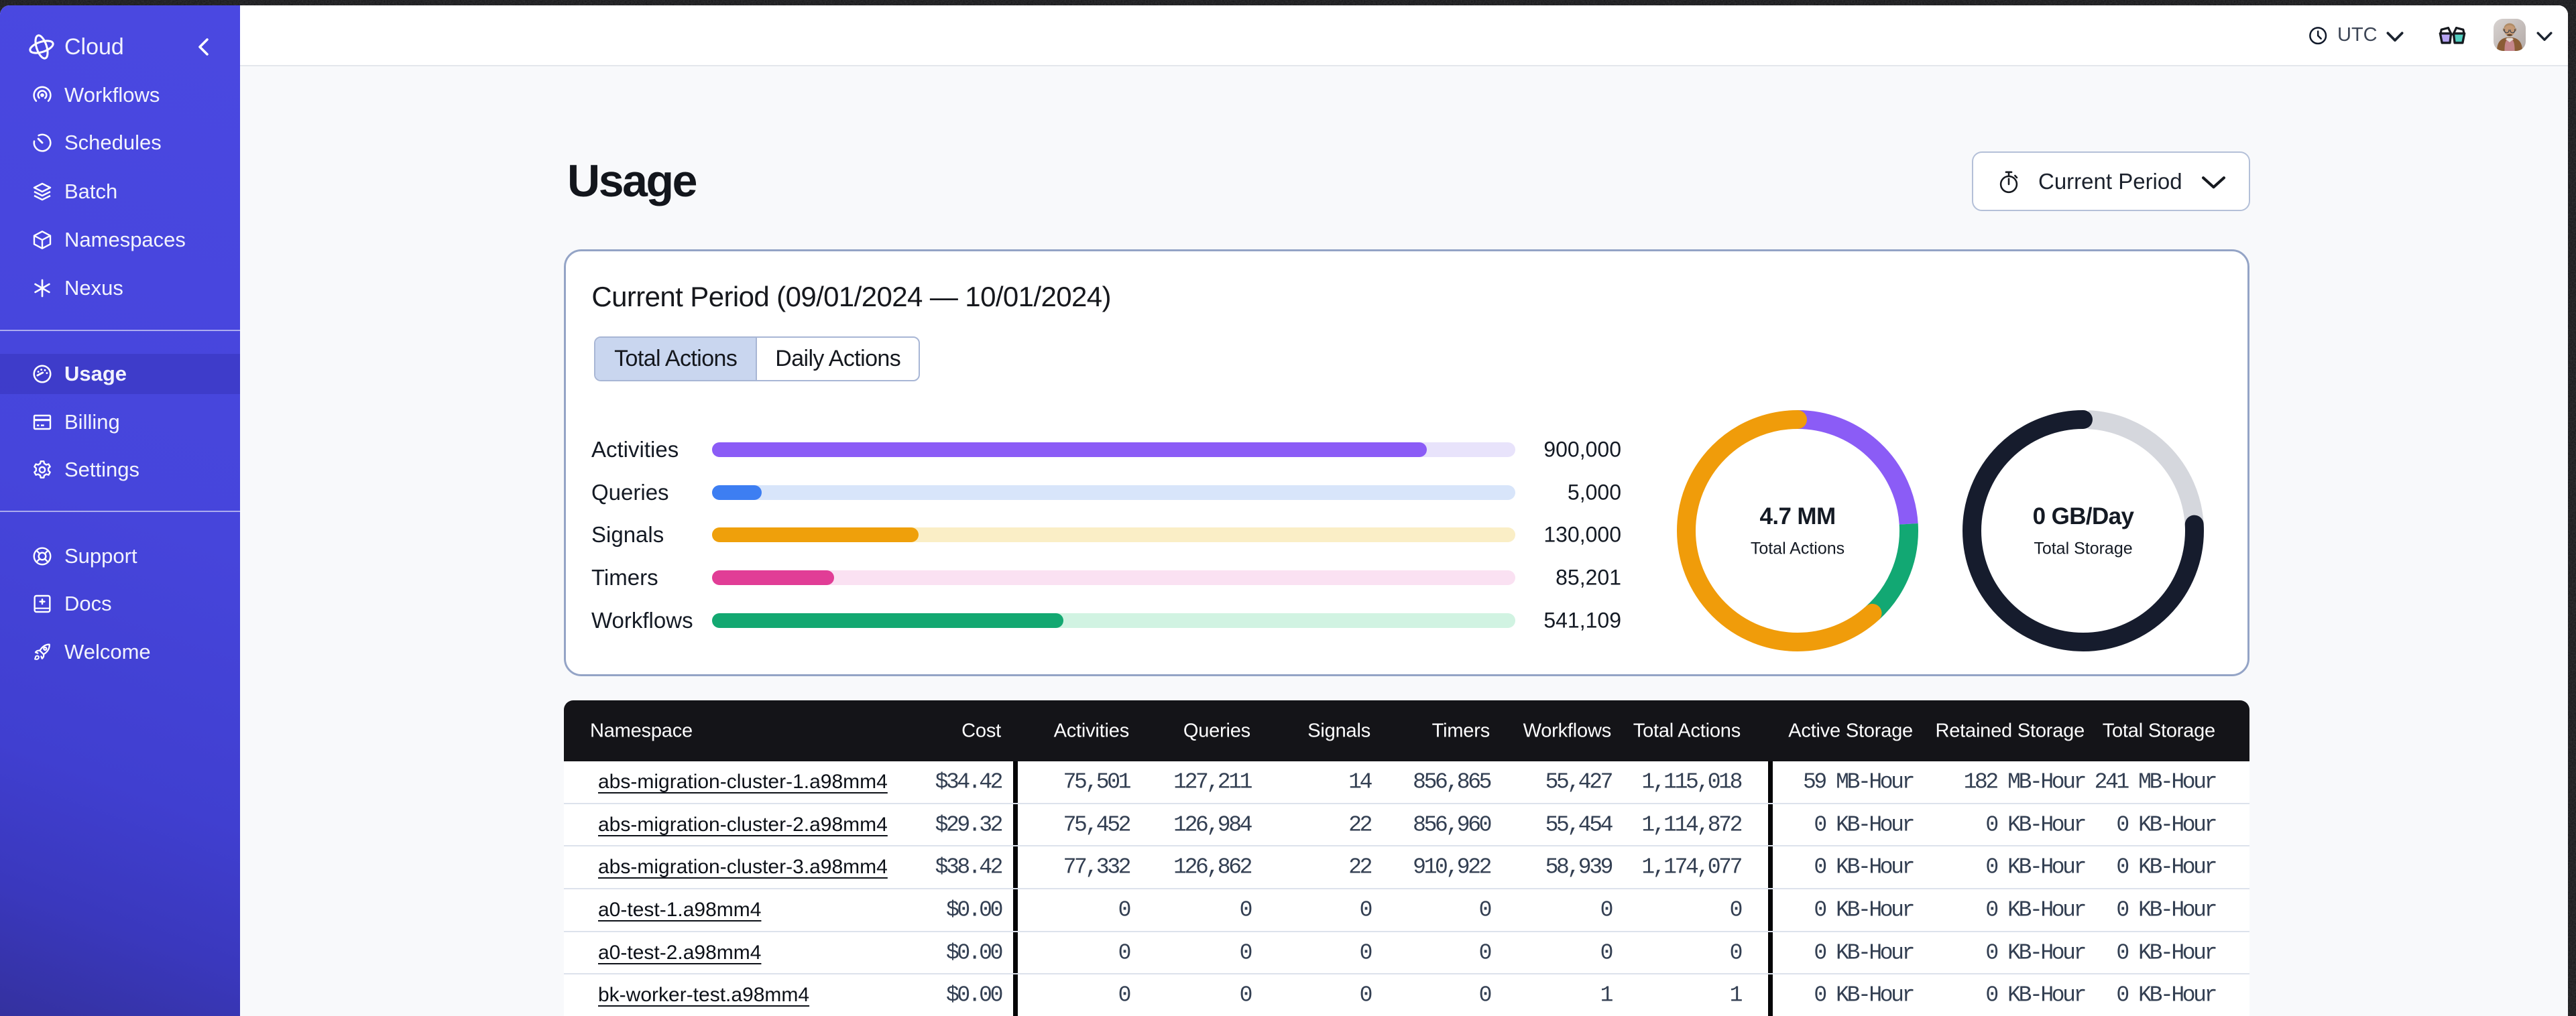 This screenshot has height=1016, width=2576. Describe the element at coordinates (2083, 548) in the screenshot. I see `svg-text: Total Storage` at that location.